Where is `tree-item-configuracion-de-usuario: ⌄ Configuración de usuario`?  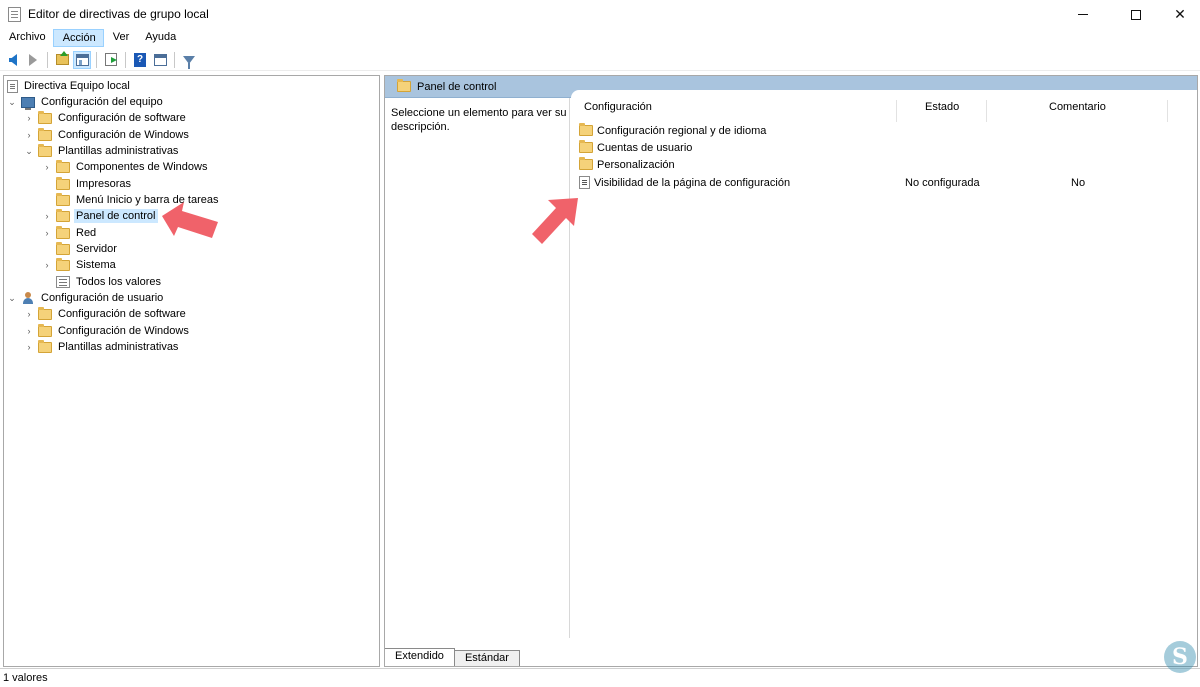 tree-item-configuracion-de-usuario: ⌄ Configuración de usuario is located at coordinates (86, 298).